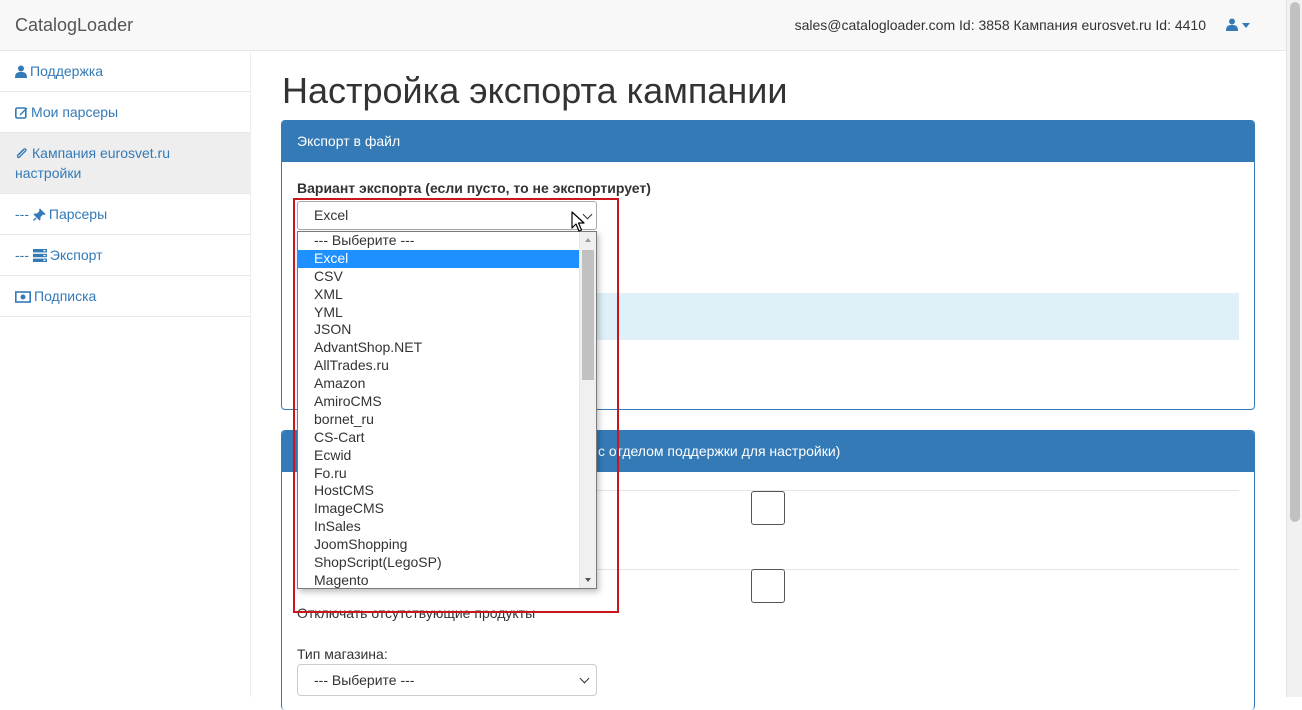 This screenshot has height=710, width=1302. What do you see at coordinates (439, 420) in the screenshot?
I see `dropdown-option: bornet_ru` at bounding box center [439, 420].